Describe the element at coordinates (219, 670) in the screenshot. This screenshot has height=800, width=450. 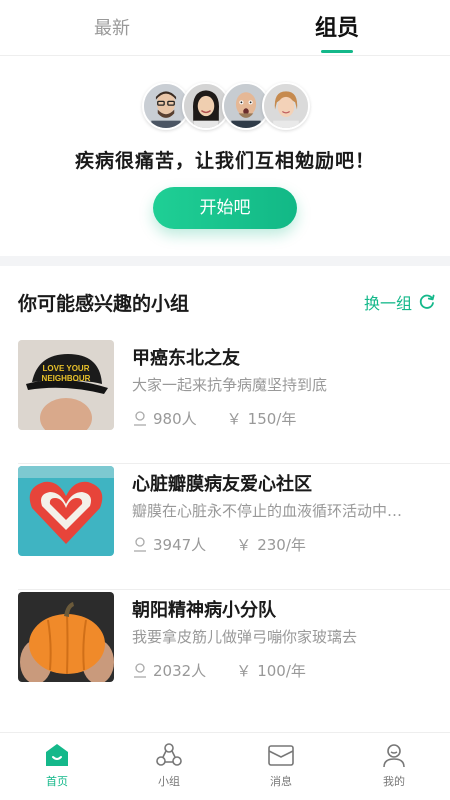
I see `group-meta: 2032人 ￥ 100/年` at that location.